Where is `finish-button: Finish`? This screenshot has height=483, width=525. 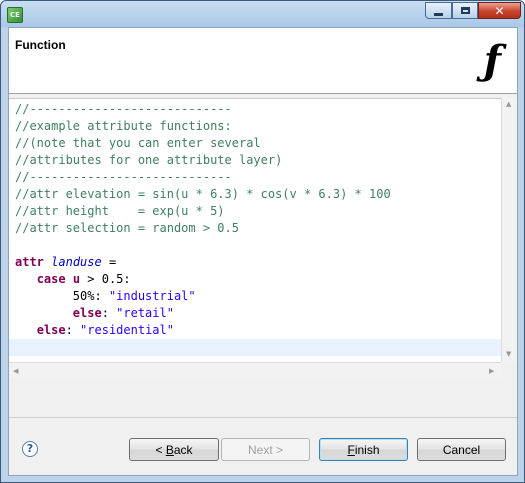
finish-button: Finish is located at coordinates (363, 449).